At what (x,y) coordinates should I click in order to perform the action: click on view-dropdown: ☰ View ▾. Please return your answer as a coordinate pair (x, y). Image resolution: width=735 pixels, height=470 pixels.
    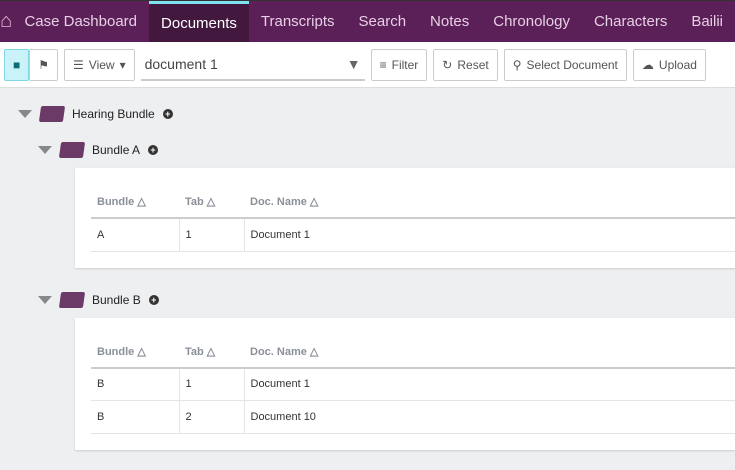
    Looking at the image, I should click on (99, 64).